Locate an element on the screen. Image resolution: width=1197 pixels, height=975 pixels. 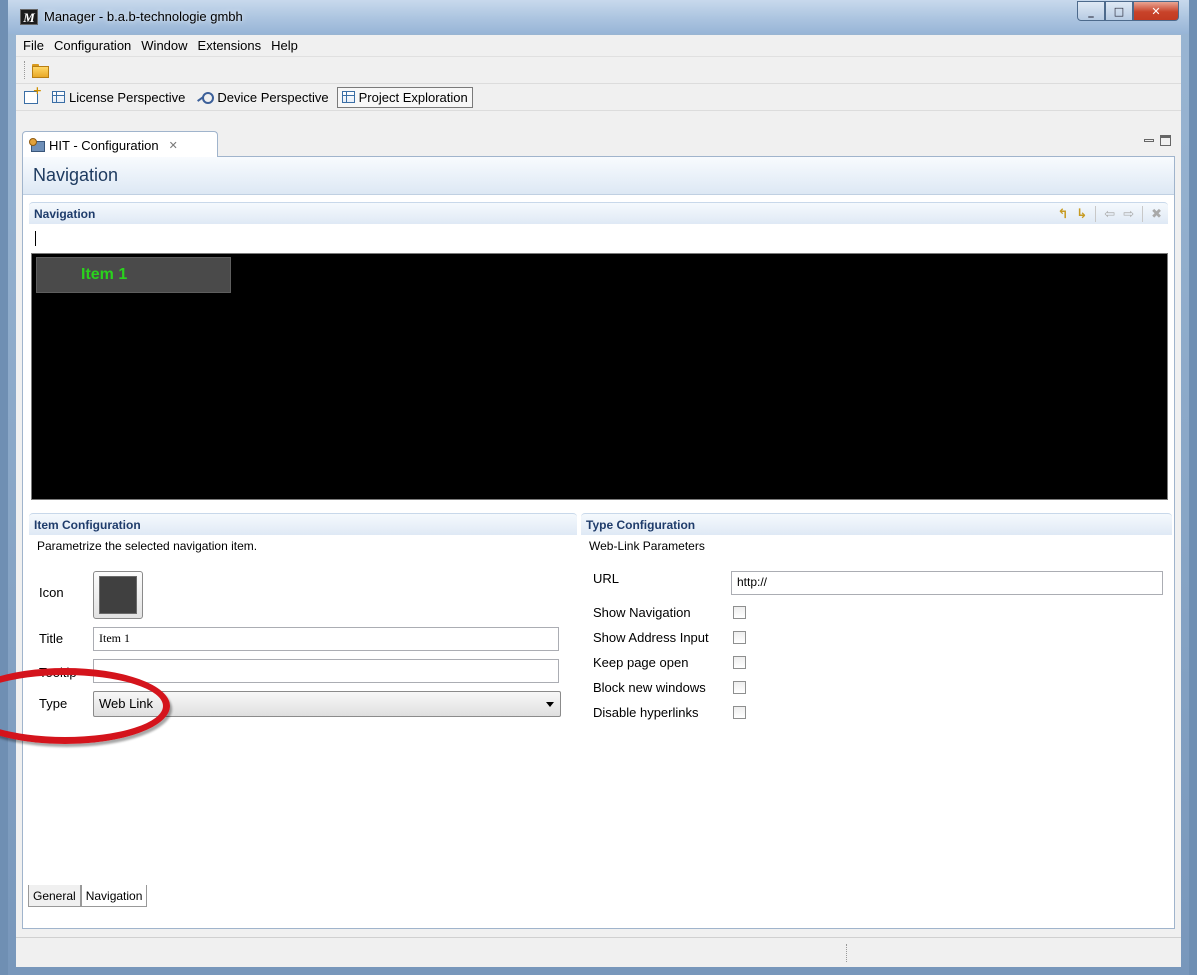
navigation-item: Item 1 is located at coordinates (133, 275).